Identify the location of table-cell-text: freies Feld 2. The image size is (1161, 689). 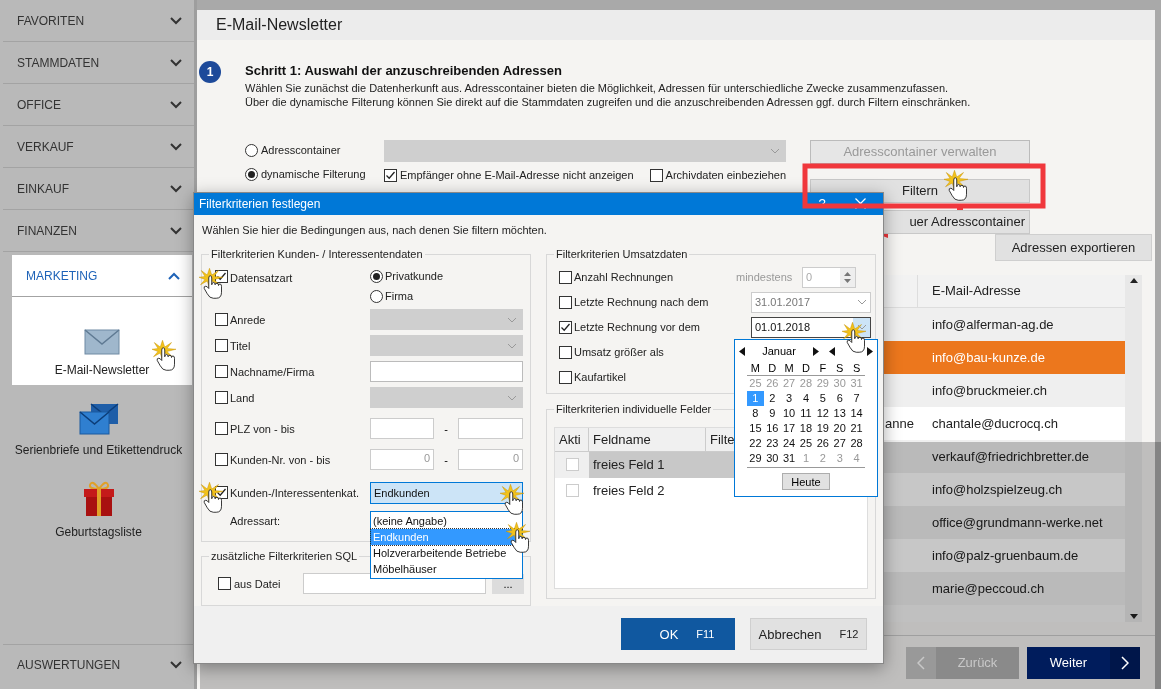
(629, 491).